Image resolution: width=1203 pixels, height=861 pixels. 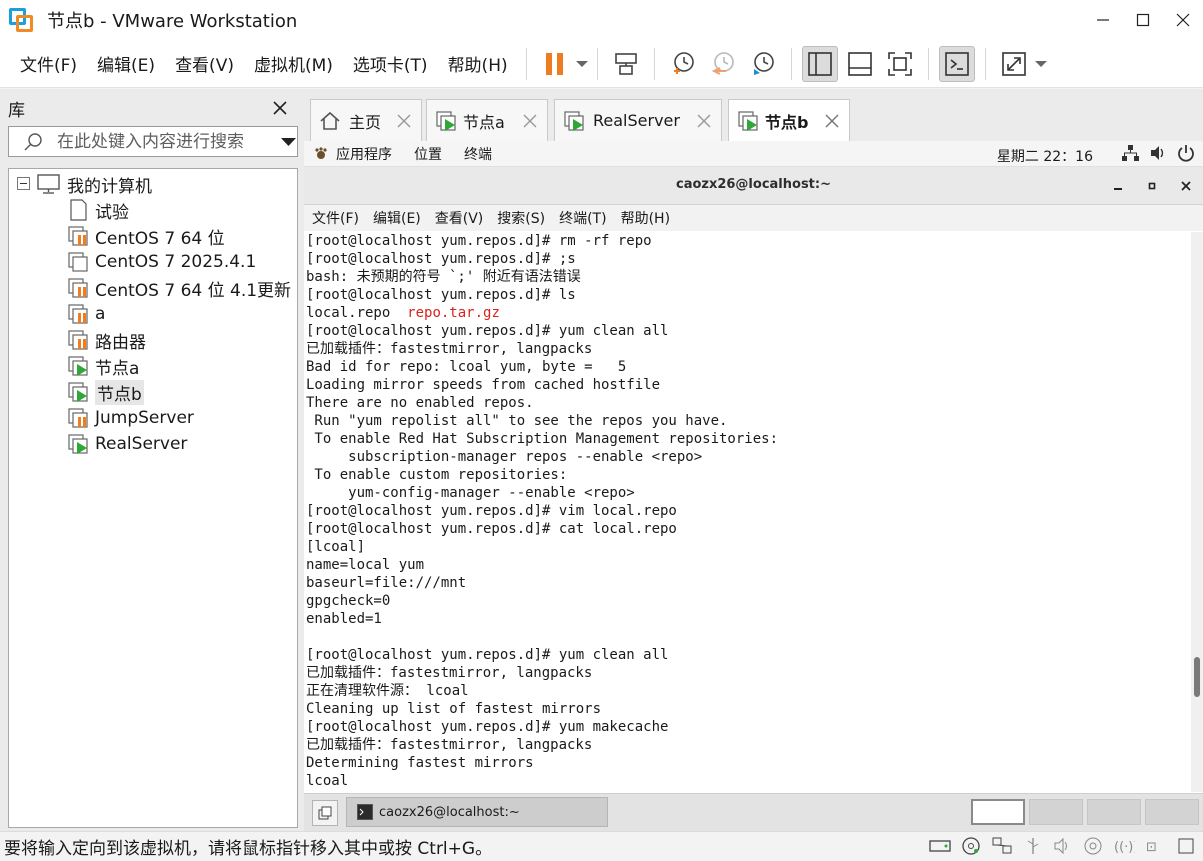 I want to click on message-icon, so click(x=1186, y=846).